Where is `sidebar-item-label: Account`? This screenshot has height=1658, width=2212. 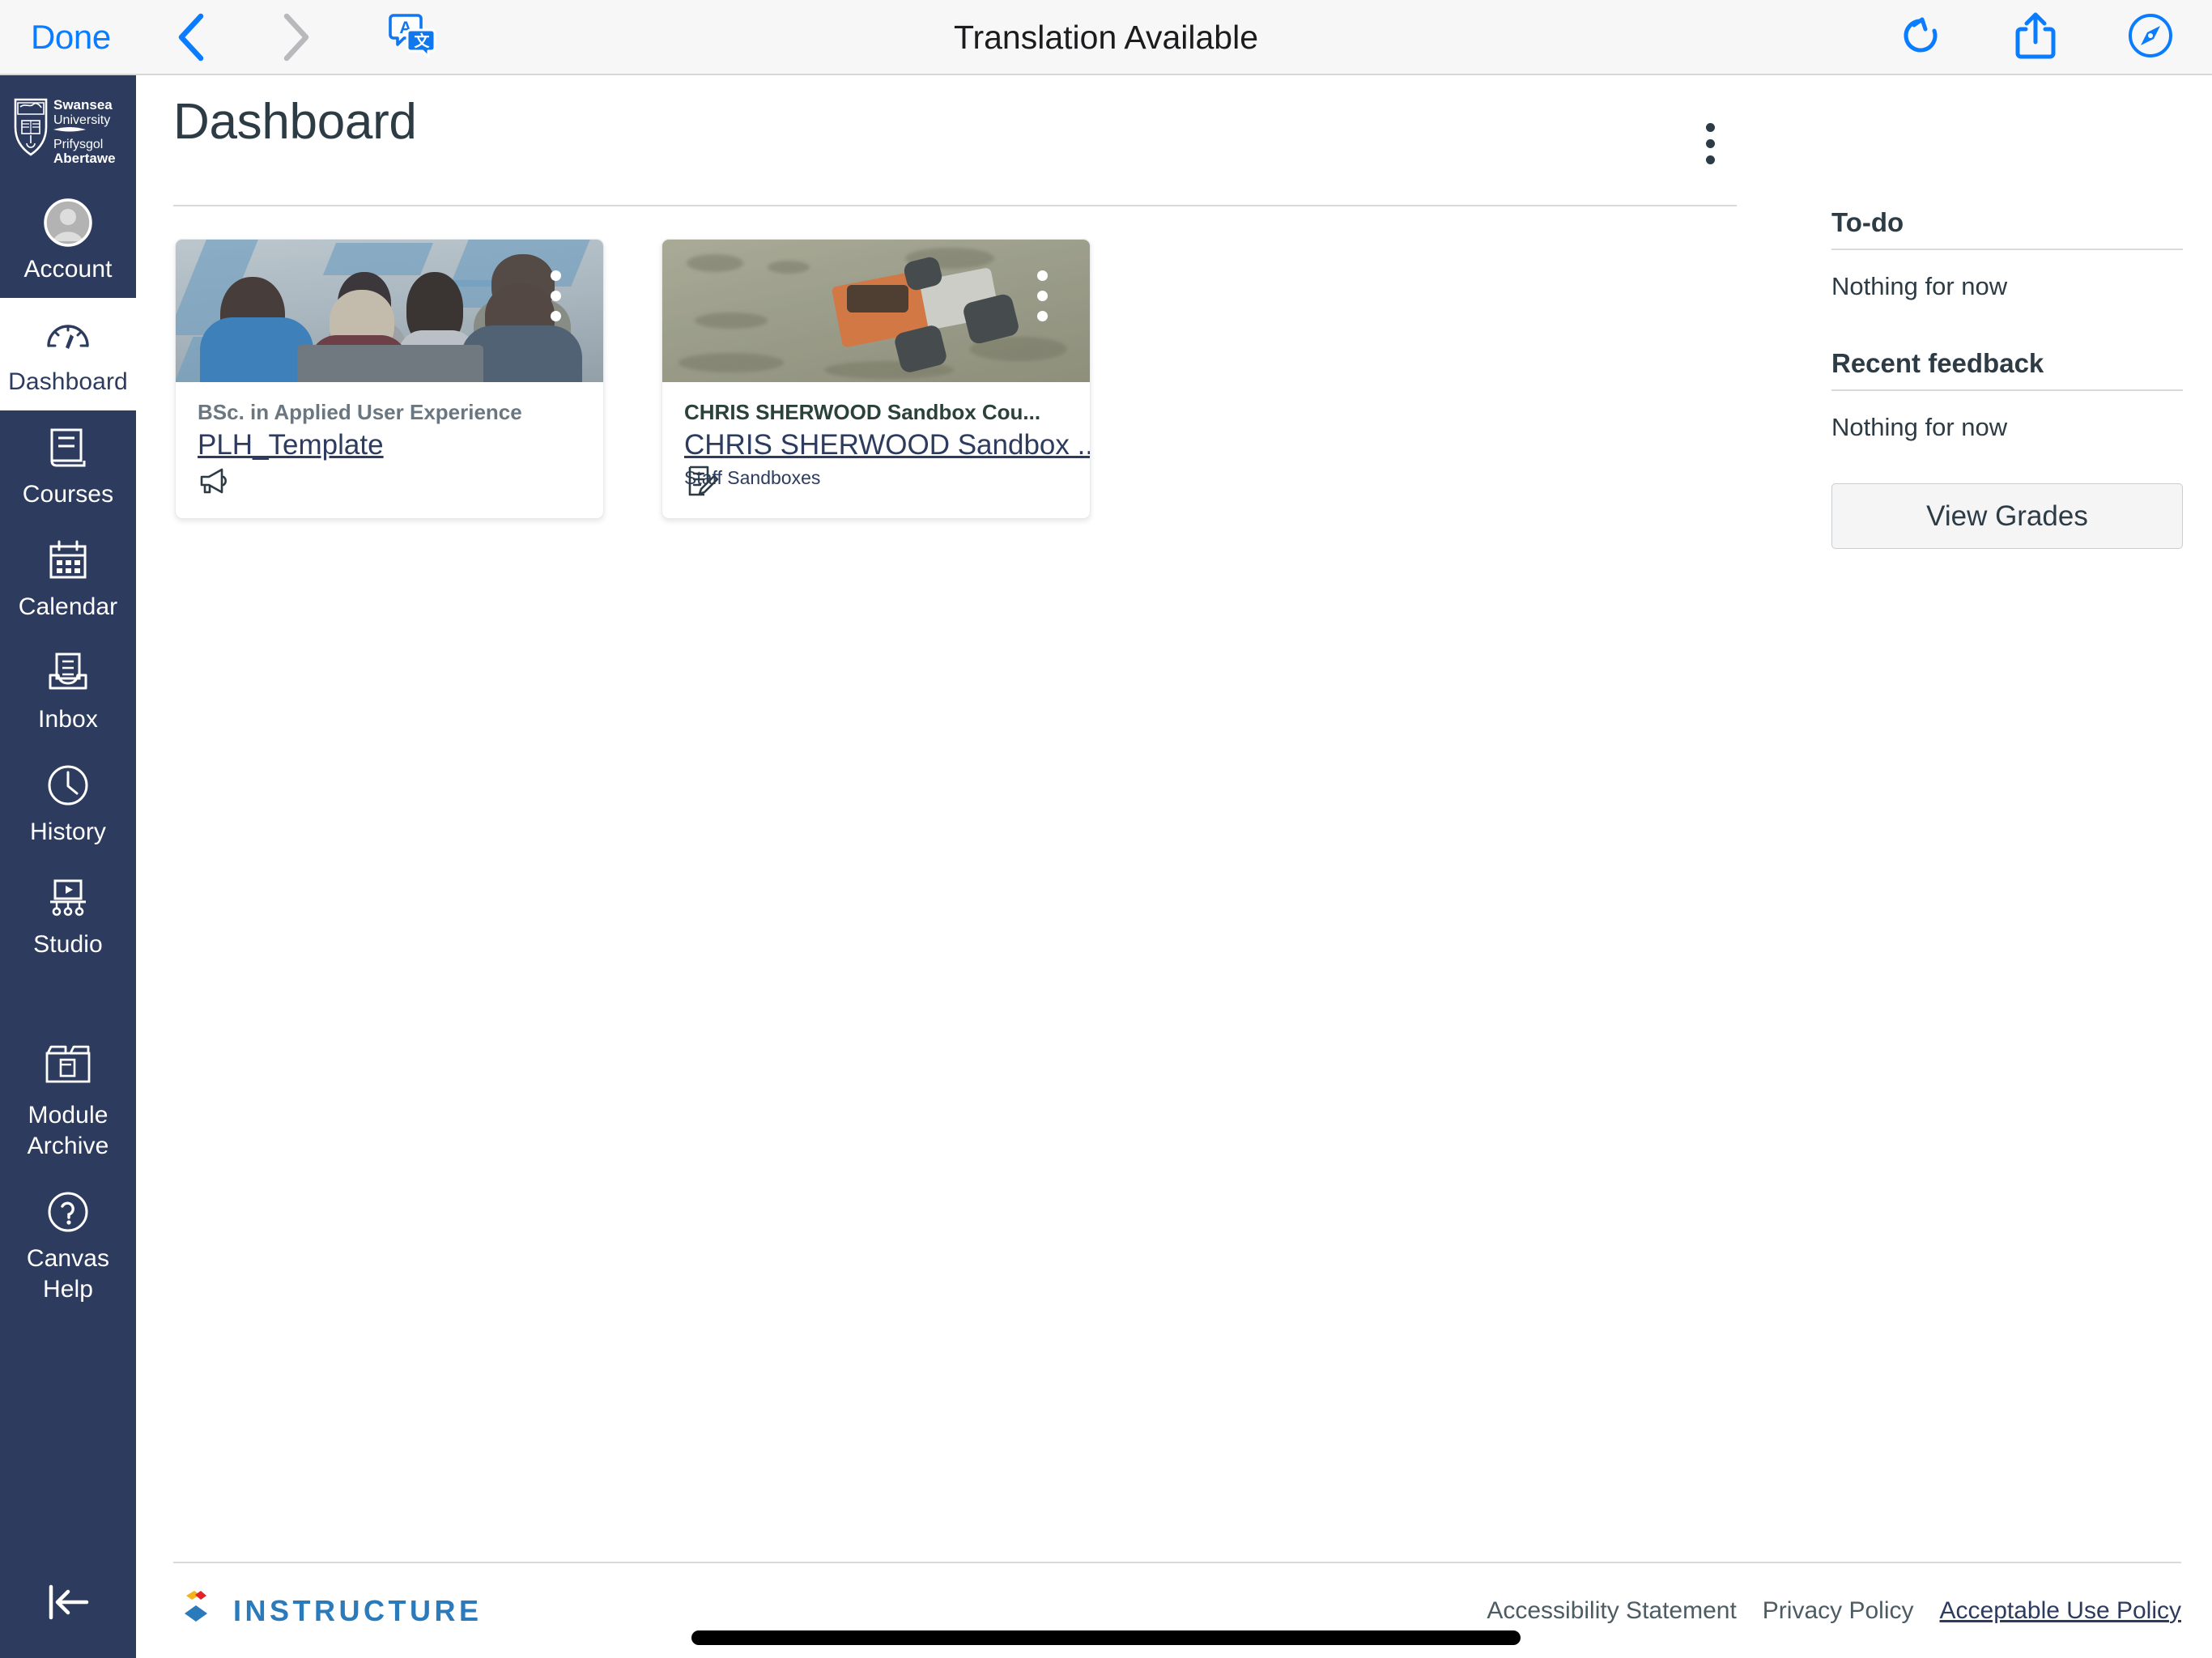 sidebar-item-label: Account is located at coordinates (68, 269).